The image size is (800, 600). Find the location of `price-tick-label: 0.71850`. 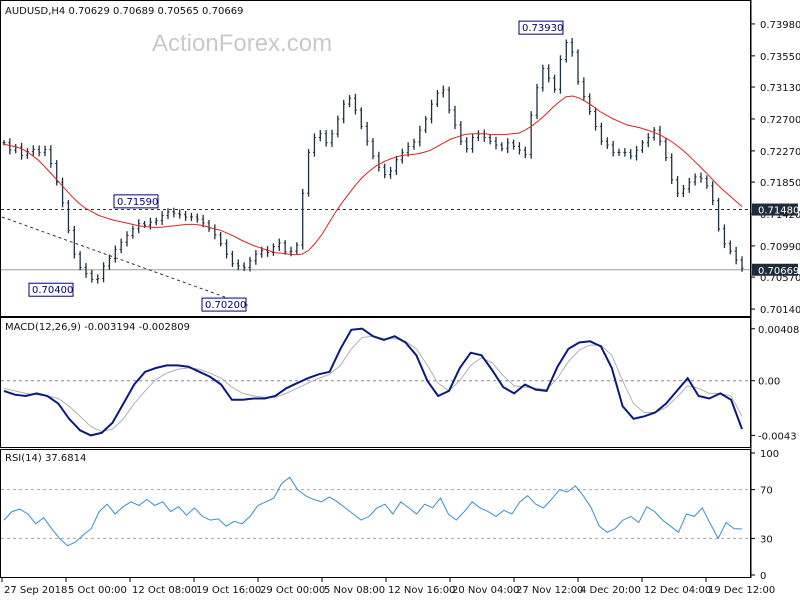

price-tick-label: 0.71850 is located at coordinates (780, 183).